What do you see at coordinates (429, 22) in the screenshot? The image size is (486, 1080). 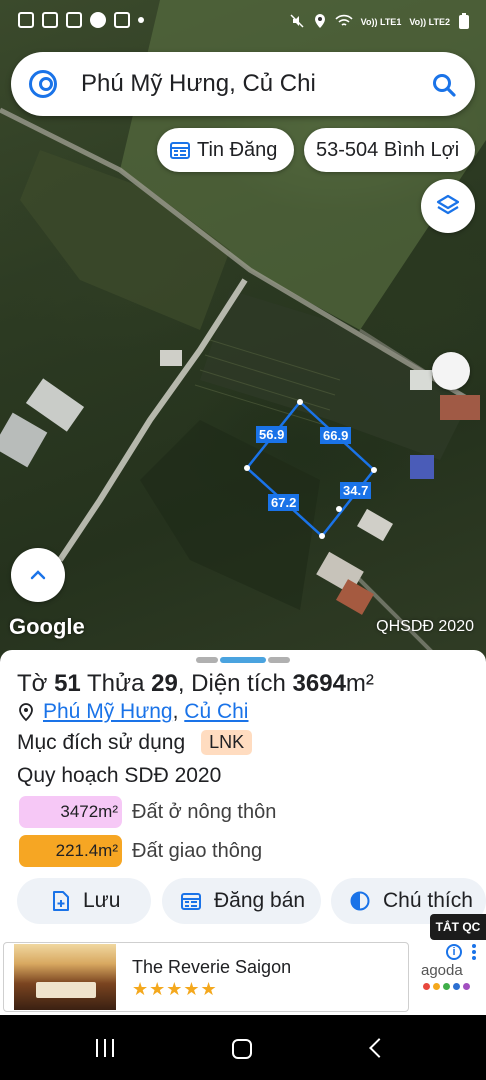 I see `lte2-signal: Vo)) LTE2` at bounding box center [429, 22].